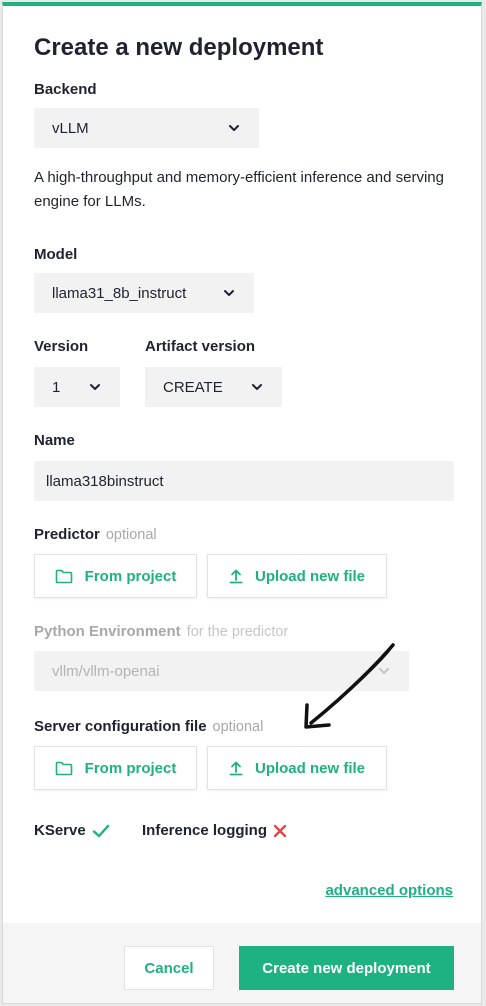  I want to click on version-label: Version, so click(61, 346).